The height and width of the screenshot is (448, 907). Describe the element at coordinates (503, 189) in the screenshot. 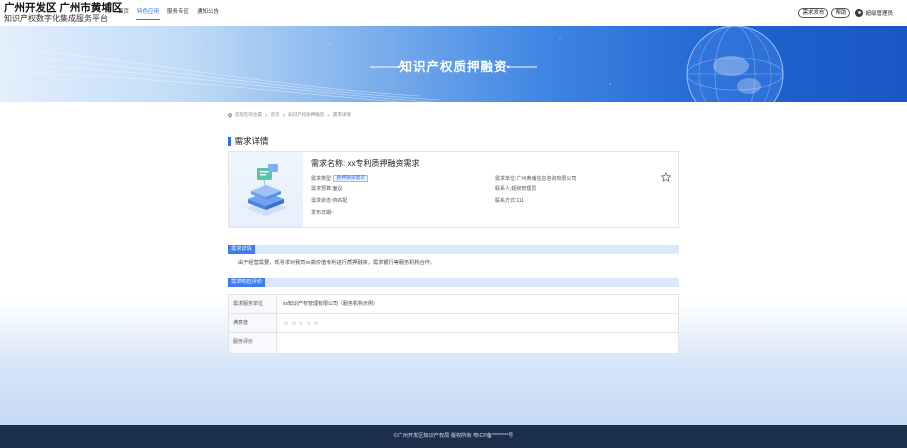

I see `demand-contact-label: 联系人:` at that location.